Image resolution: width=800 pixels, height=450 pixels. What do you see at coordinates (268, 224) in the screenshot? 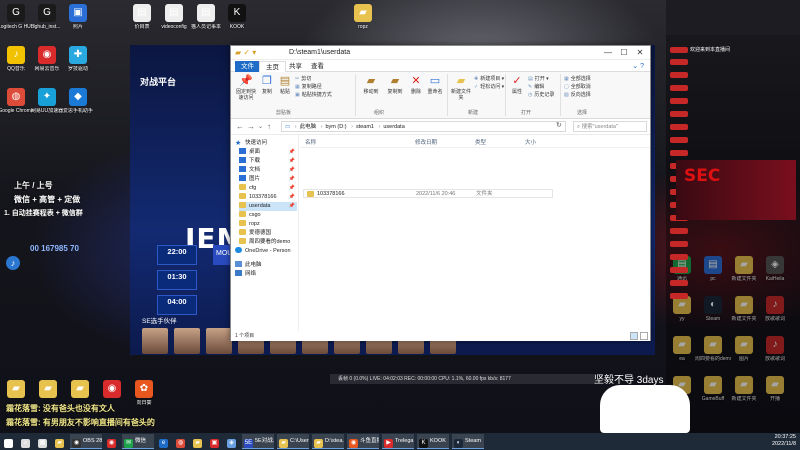
I see `nav-item-ropz: ropz` at bounding box center [268, 224].